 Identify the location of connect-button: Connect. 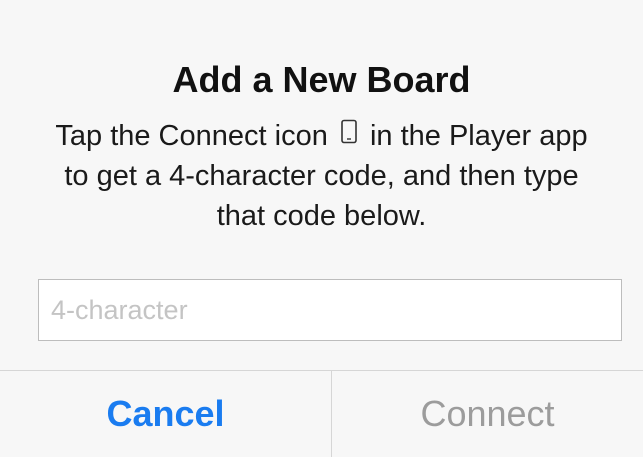
(487, 414).